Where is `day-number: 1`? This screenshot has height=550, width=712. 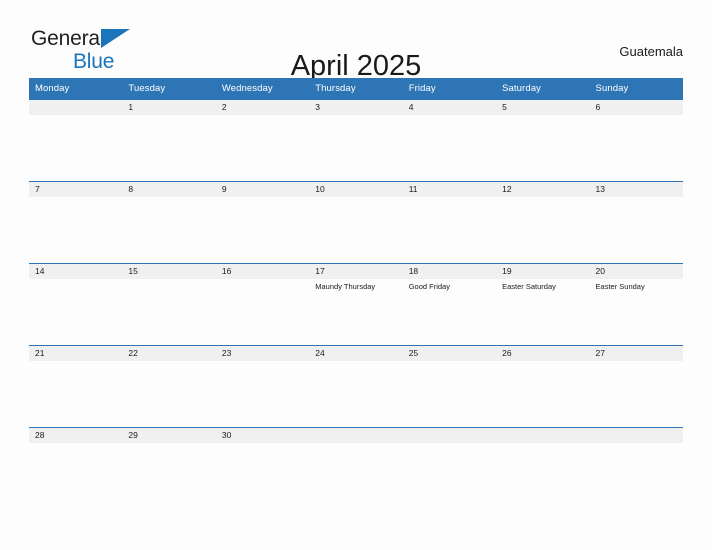 day-number: 1 is located at coordinates (169, 107).